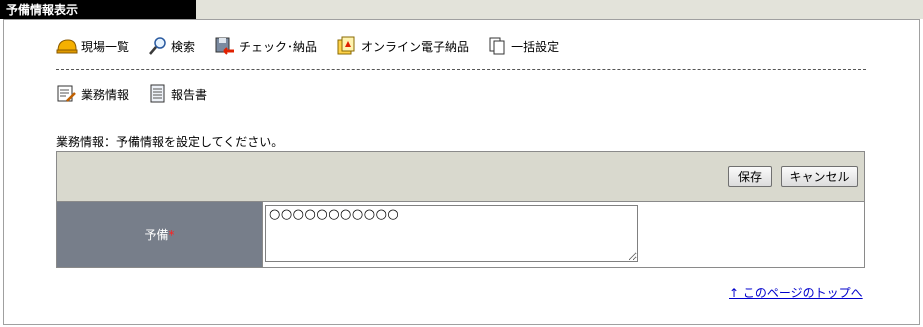 The image size is (923, 327). I want to click on field-label-cell: 予備*, so click(159, 234).